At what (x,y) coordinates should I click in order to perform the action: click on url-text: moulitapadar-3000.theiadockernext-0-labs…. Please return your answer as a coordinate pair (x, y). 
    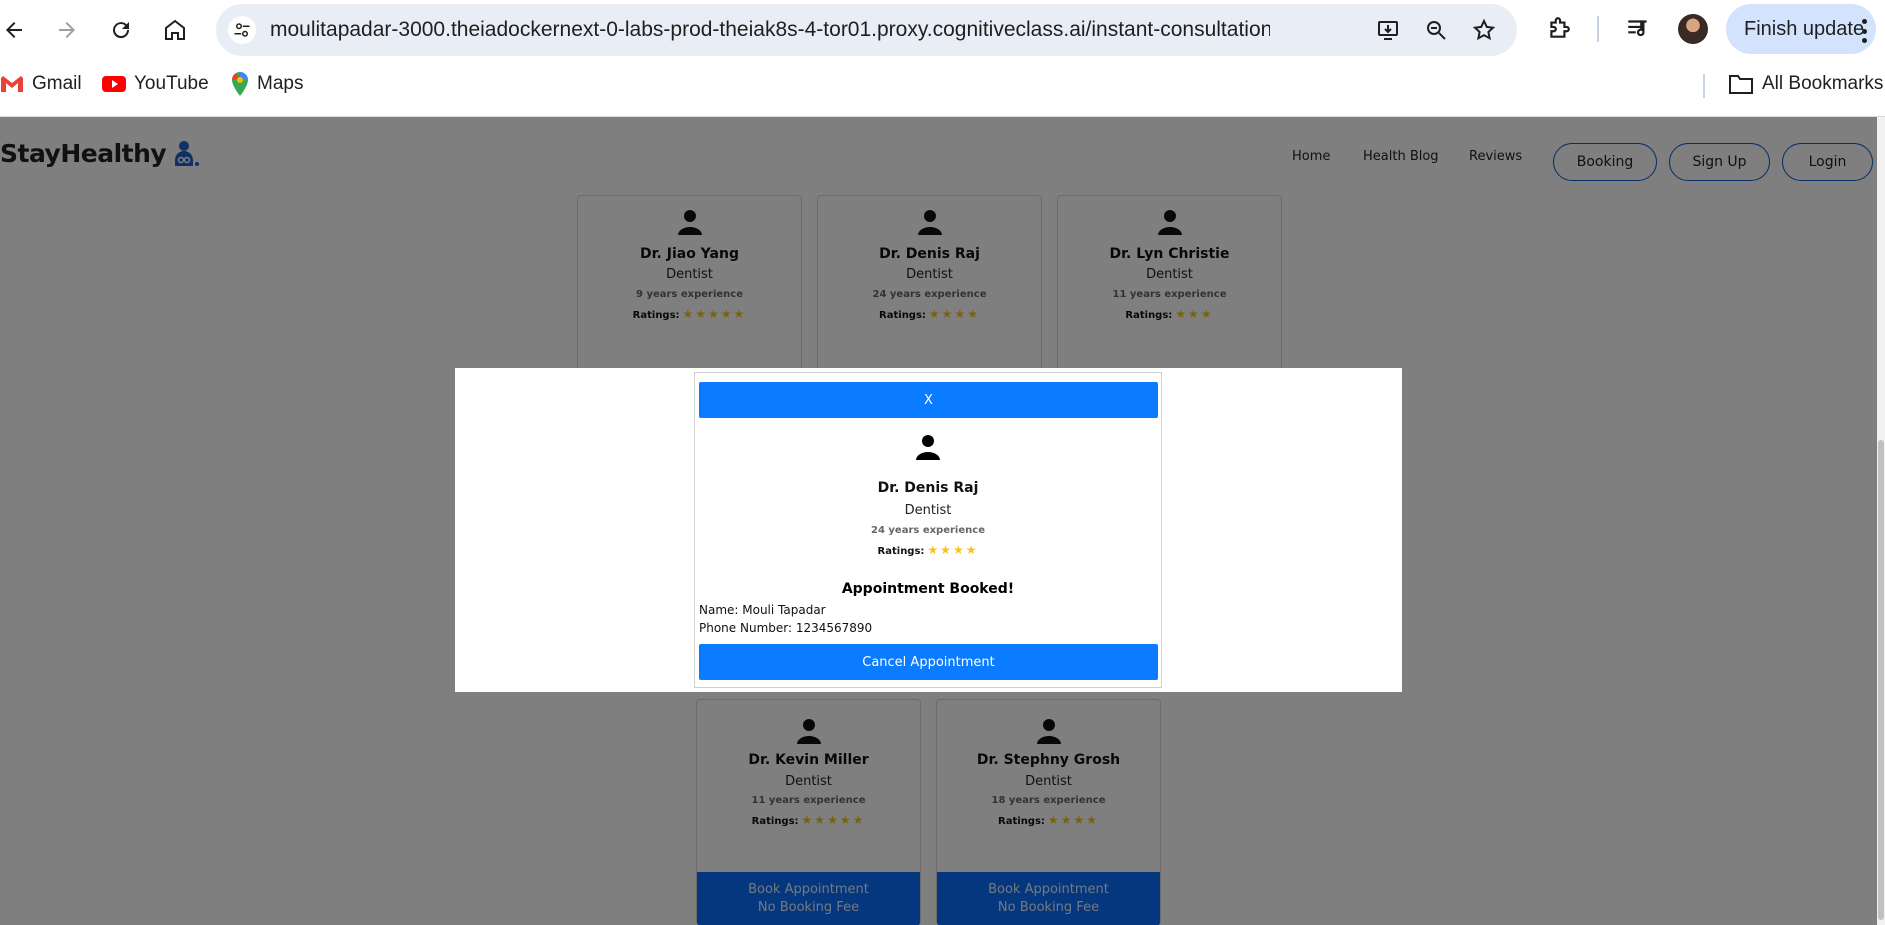
    Looking at the image, I should click on (770, 30).